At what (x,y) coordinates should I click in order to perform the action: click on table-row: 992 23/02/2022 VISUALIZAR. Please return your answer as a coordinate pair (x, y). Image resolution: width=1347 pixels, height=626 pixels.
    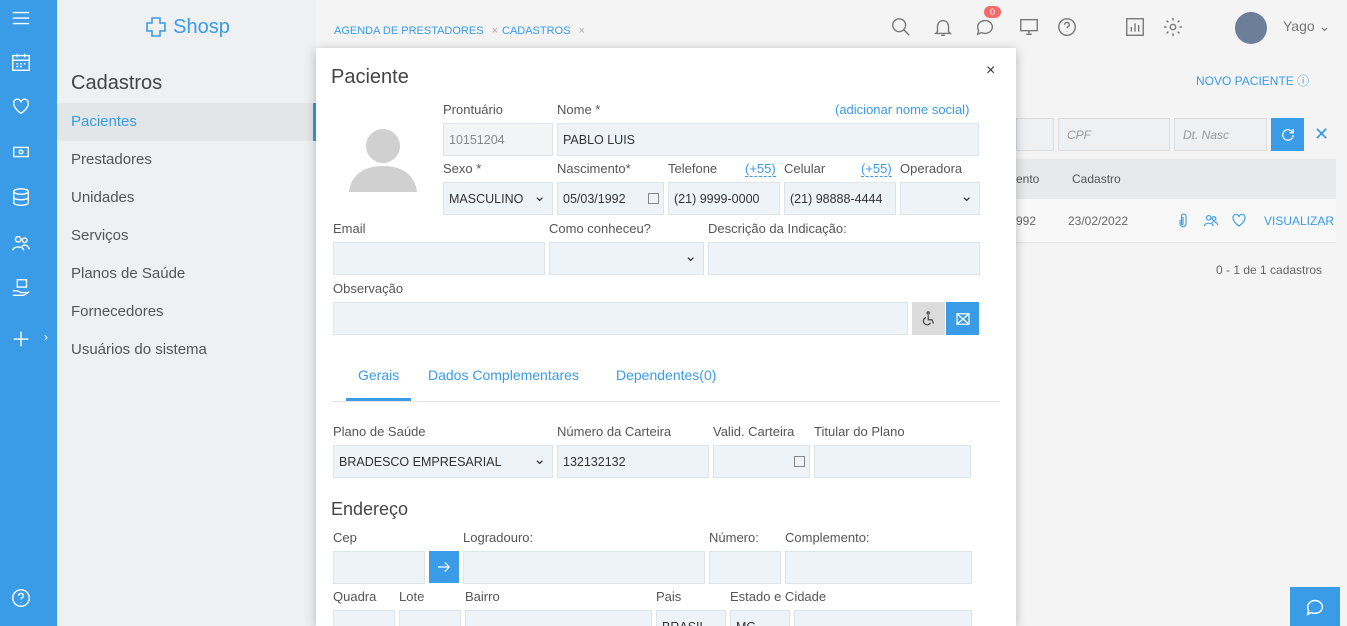
    Looking at the image, I should click on (1176, 221).